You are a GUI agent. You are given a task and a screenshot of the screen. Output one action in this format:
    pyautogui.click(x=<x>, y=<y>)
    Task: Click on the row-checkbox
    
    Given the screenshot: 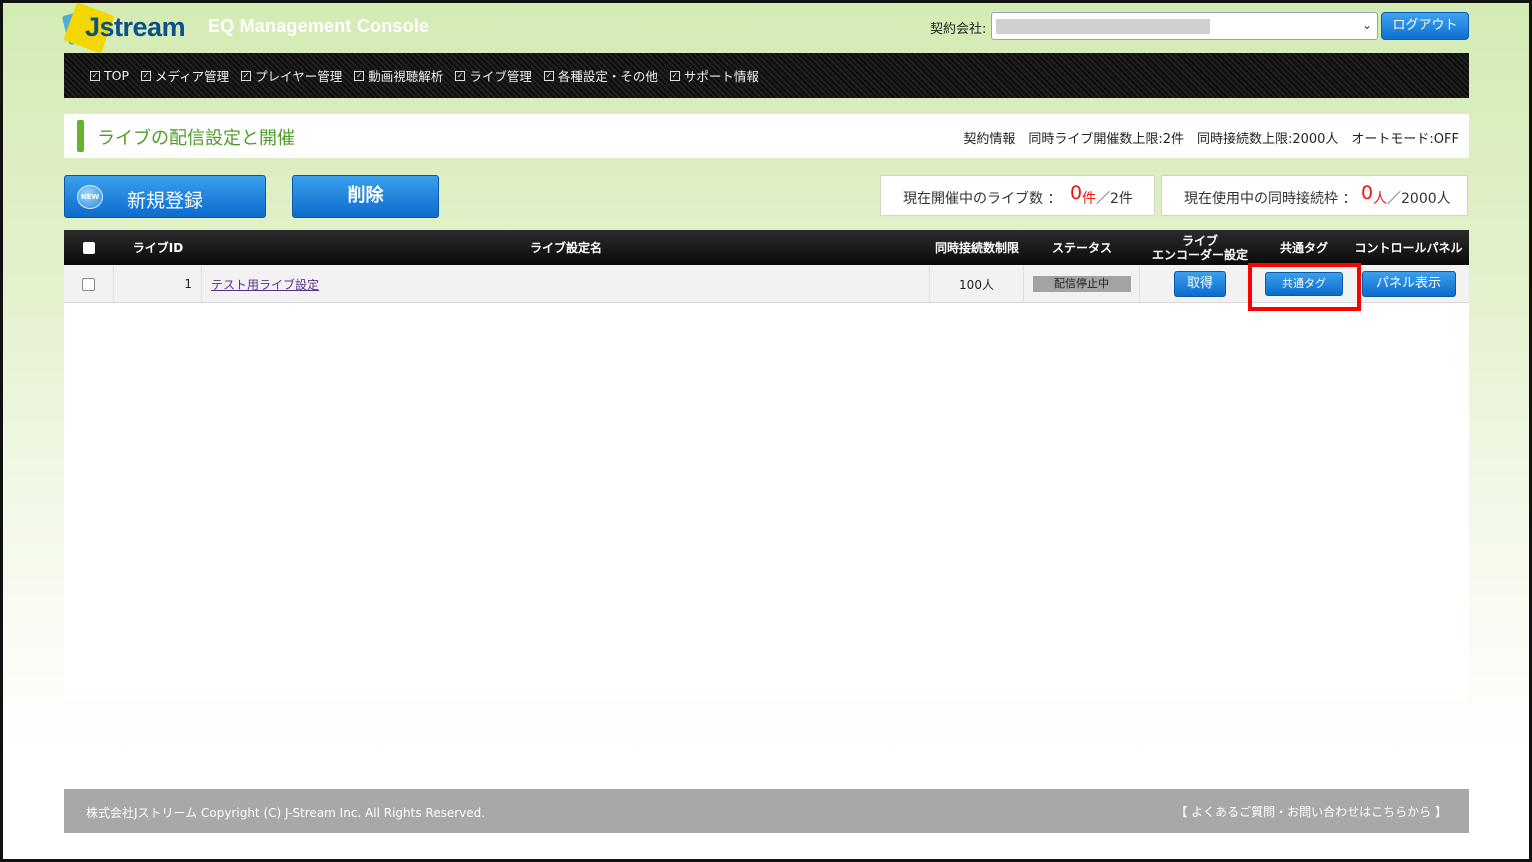 What is the action you would take?
    pyautogui.click(x=88, y=284)
    